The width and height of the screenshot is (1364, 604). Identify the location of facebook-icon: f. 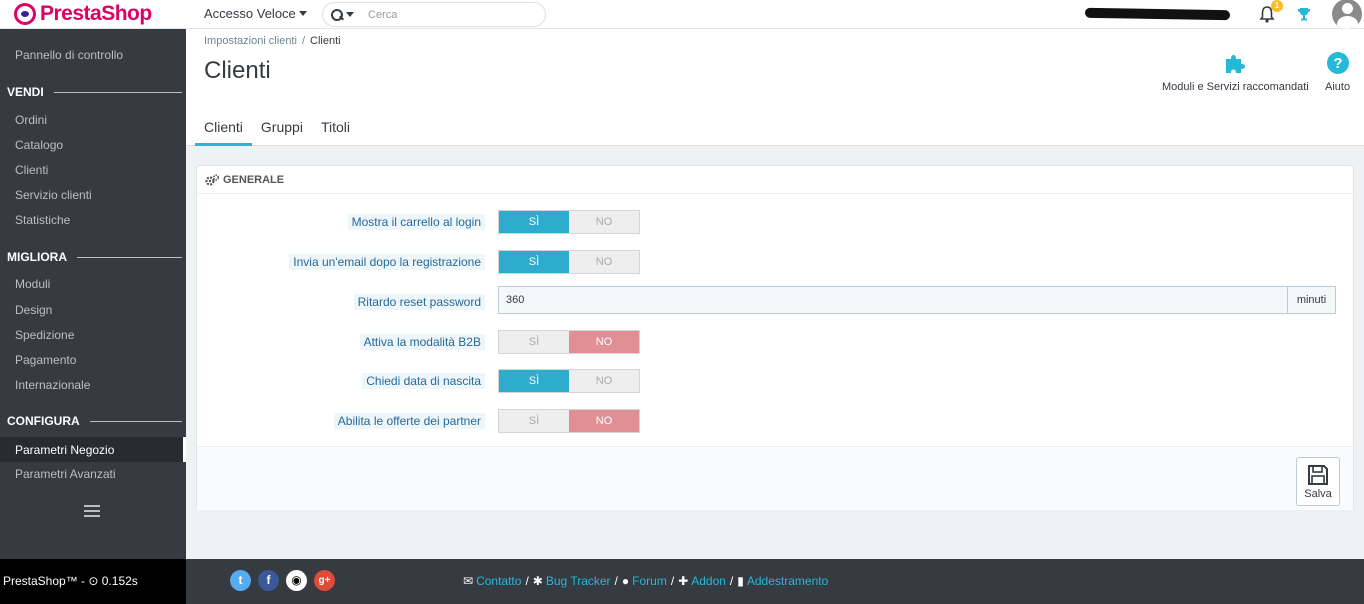
(268, 580).